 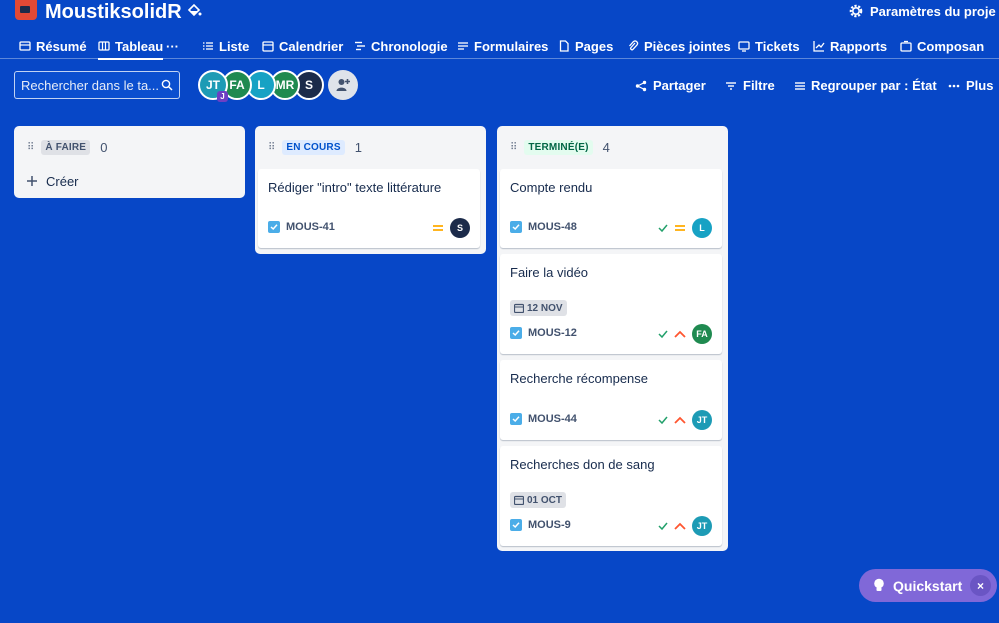 What do you see at coordinates (769, 46) in the screenshot?
I see `tab-tickets: Tickets` at bounding box center [769, 46].